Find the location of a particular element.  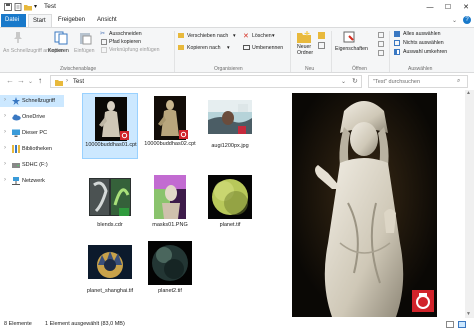

nav-item-sdhc: › SDHC (F:) is located at coordinates (32, 165).